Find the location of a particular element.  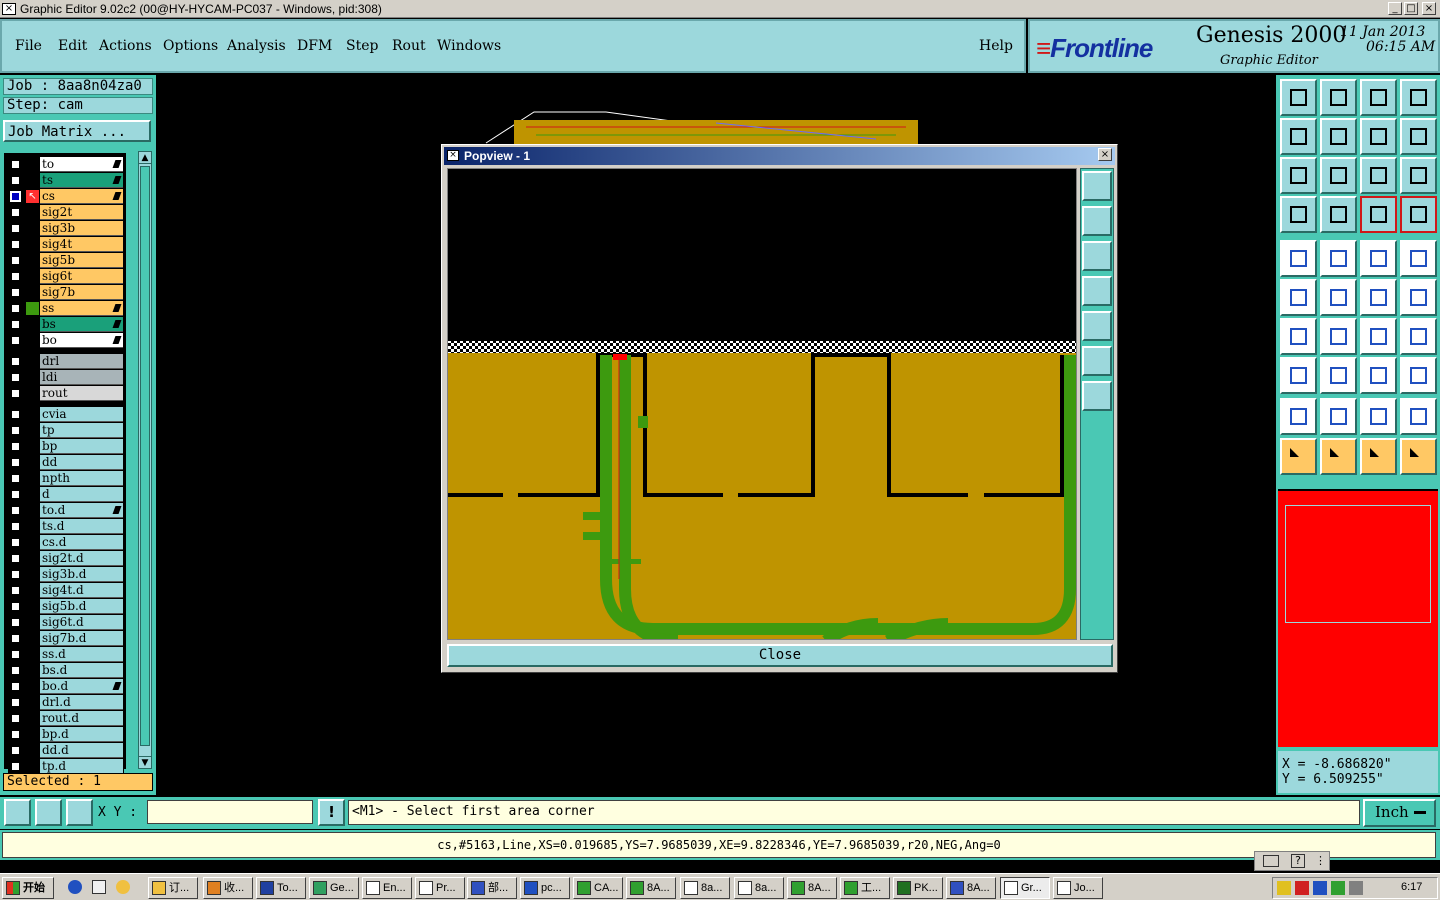

group-icon is located at coordinates (1418, 375).